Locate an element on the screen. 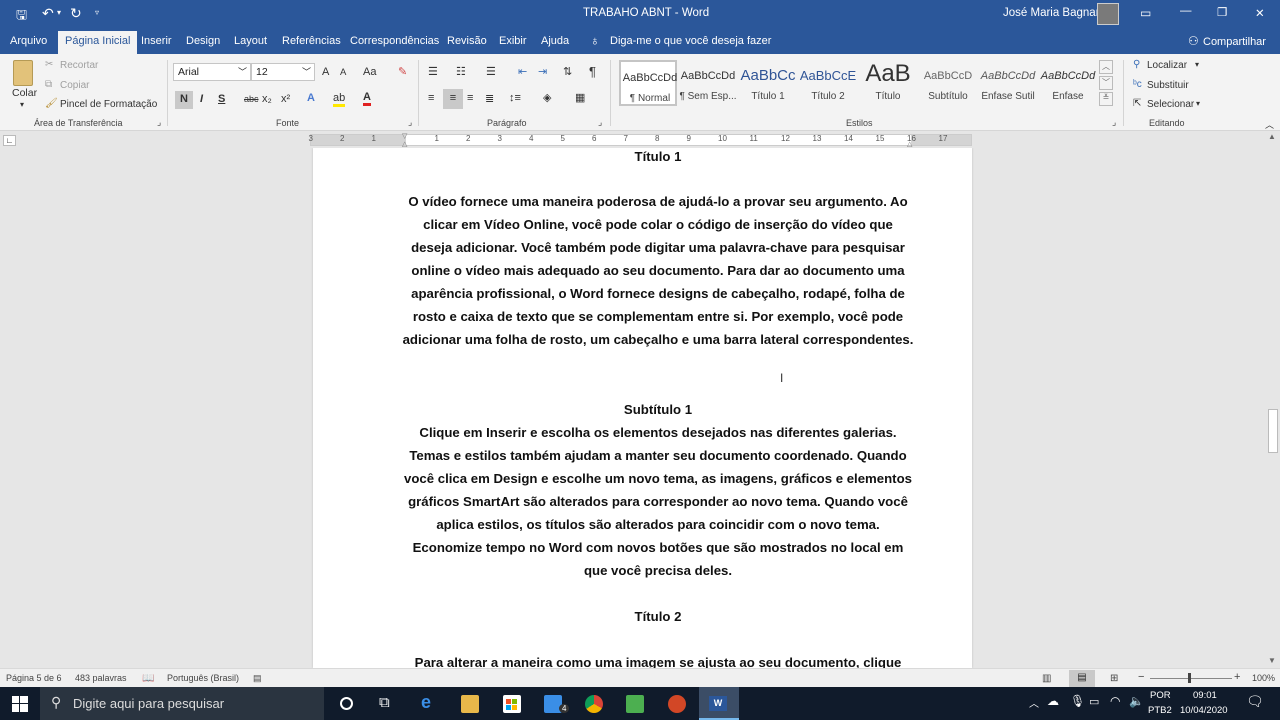 This screenshot has width=1280, height=720. input-language: POR is located at coordinates (1160, 695).